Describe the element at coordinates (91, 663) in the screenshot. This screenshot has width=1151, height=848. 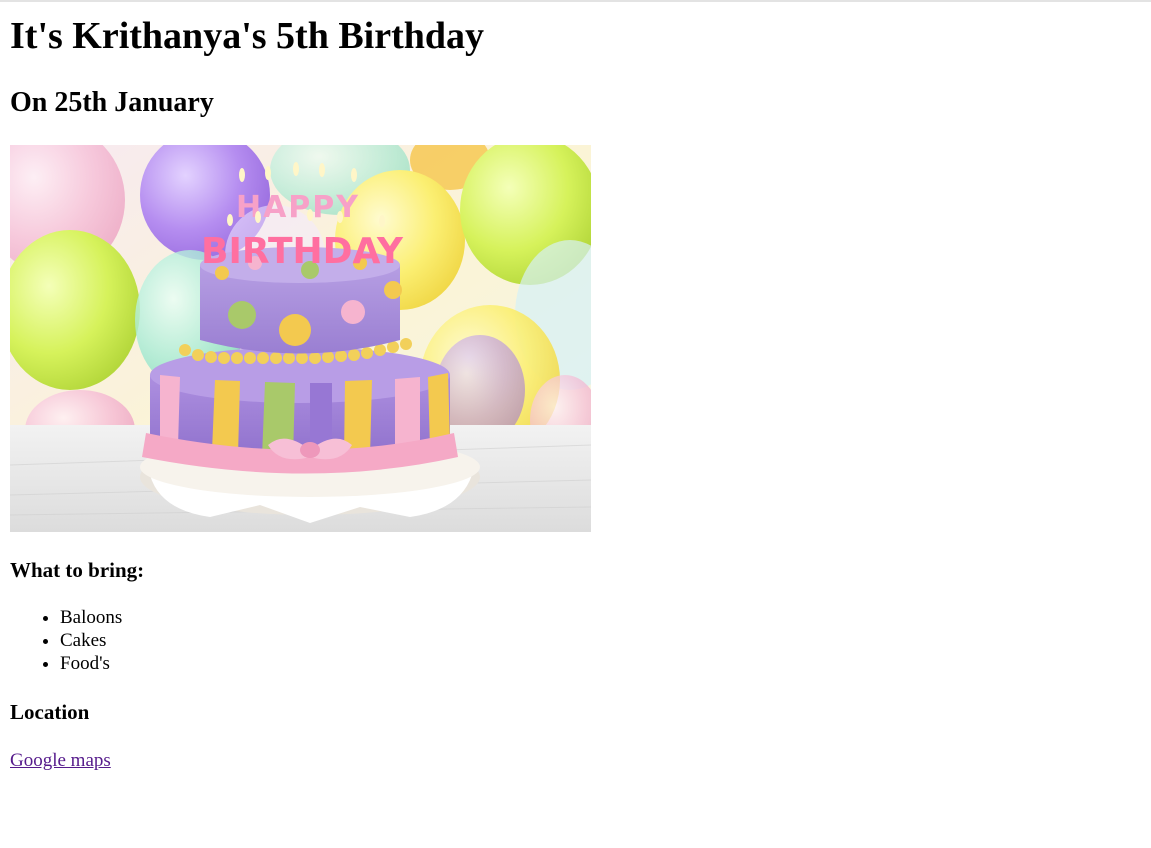
I see `list-item: Food's` at that location.